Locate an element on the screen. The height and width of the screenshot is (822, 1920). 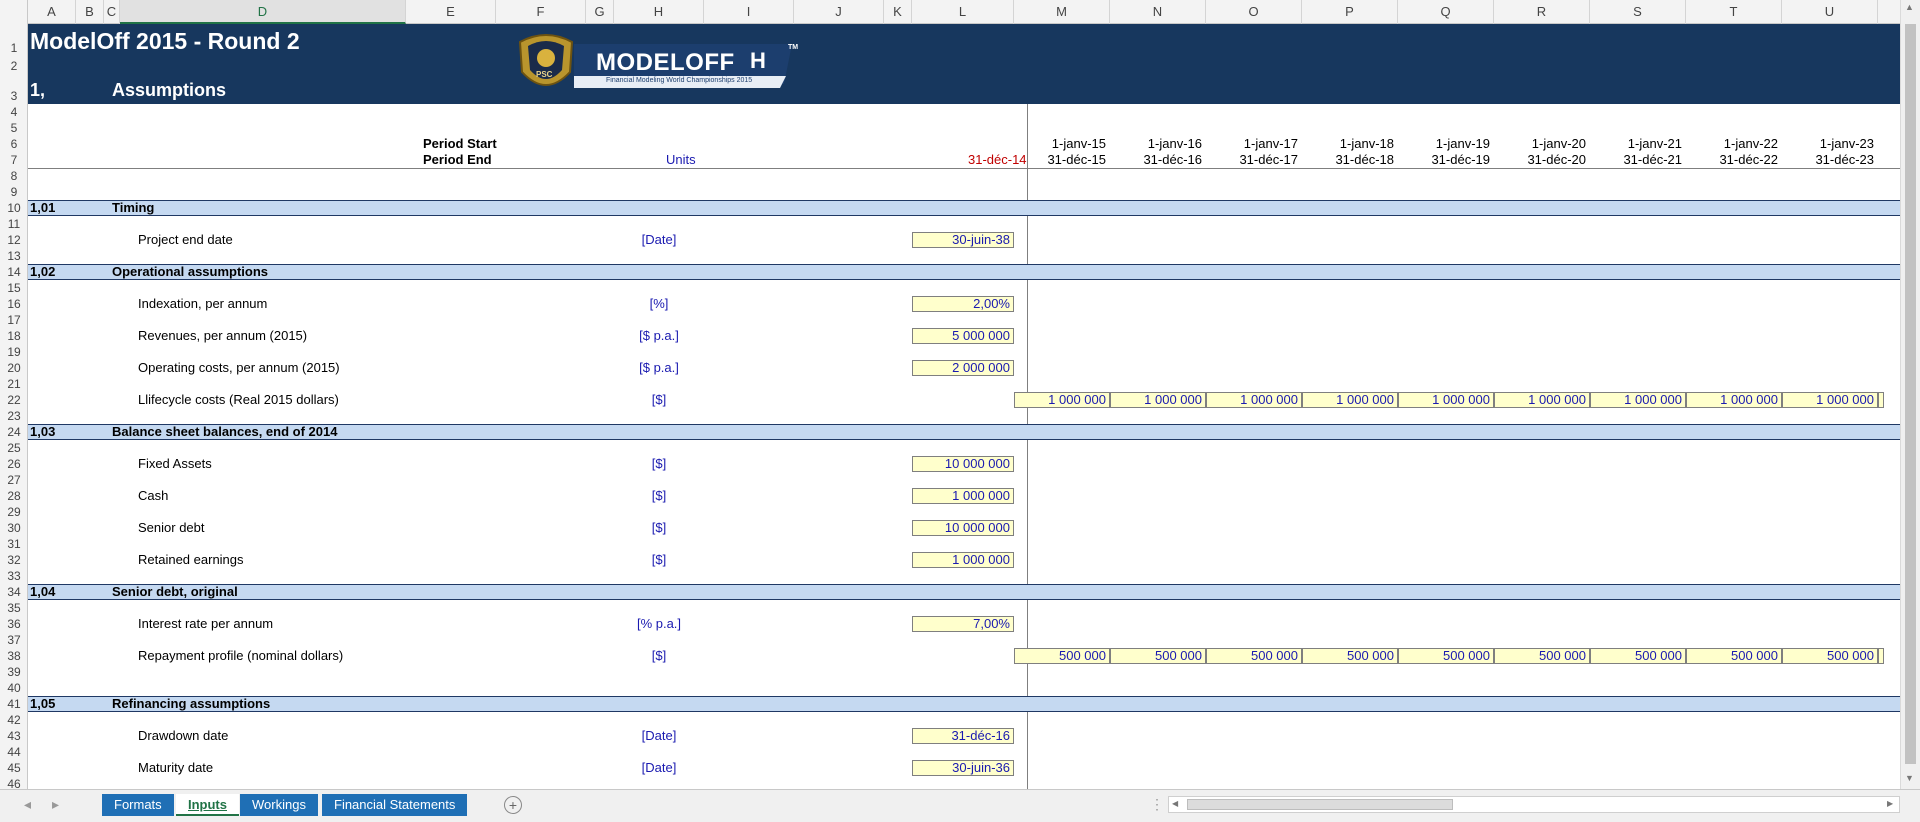
column-header-i: I is located at coordinates (749, 12).